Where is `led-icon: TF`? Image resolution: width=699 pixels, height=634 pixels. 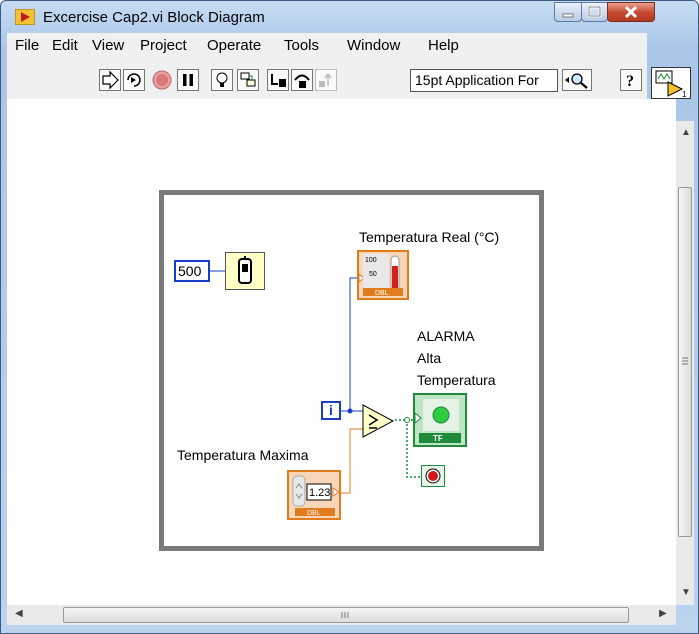 led-icon: TF is located at coordinates (437, 421).